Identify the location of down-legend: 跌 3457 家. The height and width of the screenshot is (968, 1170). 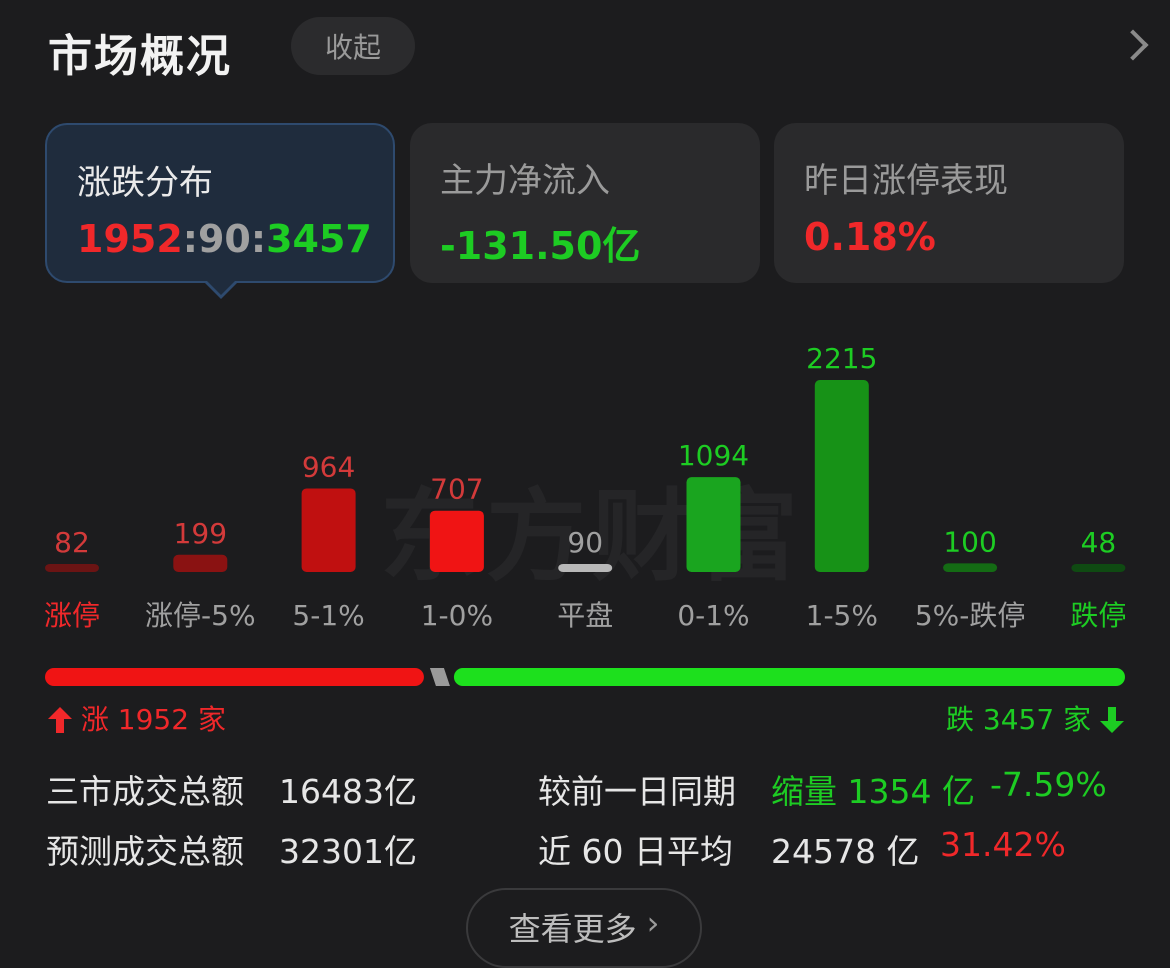
(1035, 718).